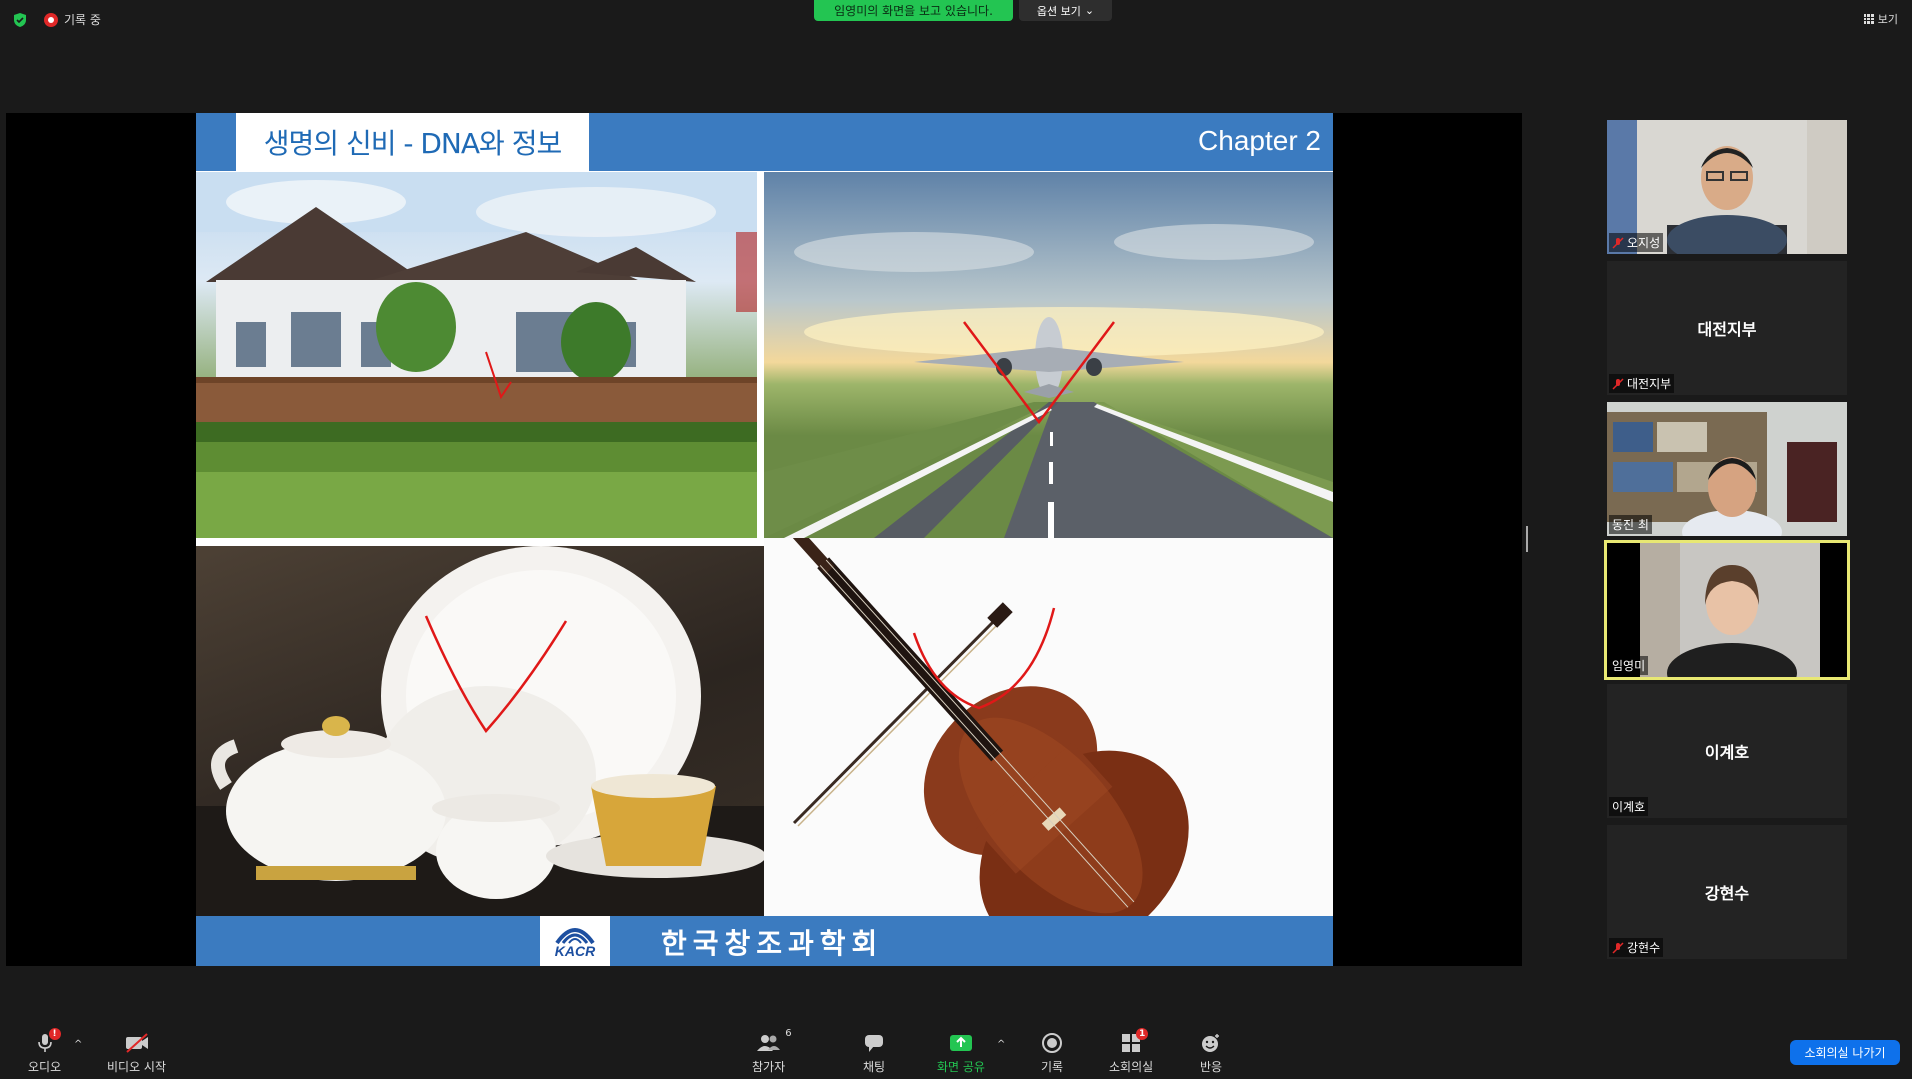  What do you see at coordinates (1052, 1067) in the screenshot?
I see `record-label: 기록` at bounding box center [1052, 1067].